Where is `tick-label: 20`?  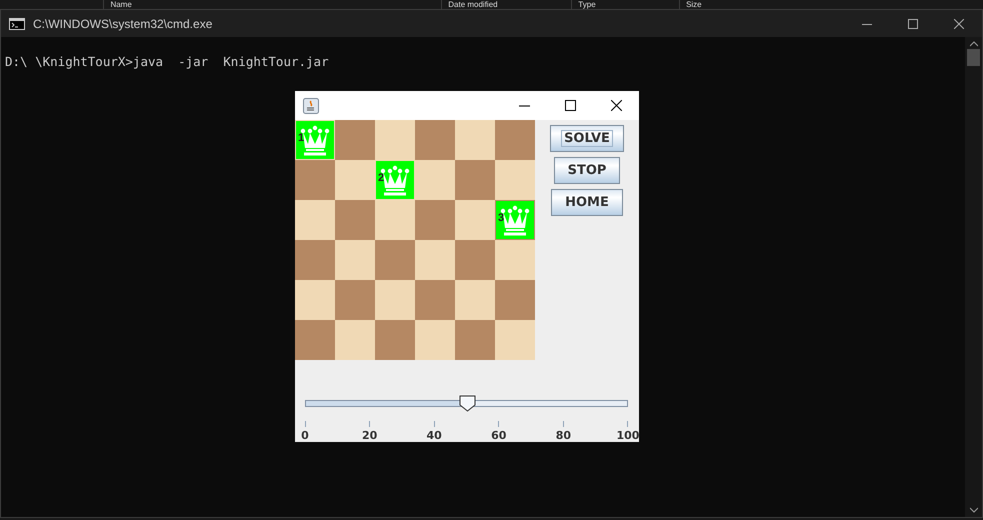 tick-label: 20 is located at coordinates (370, 435).